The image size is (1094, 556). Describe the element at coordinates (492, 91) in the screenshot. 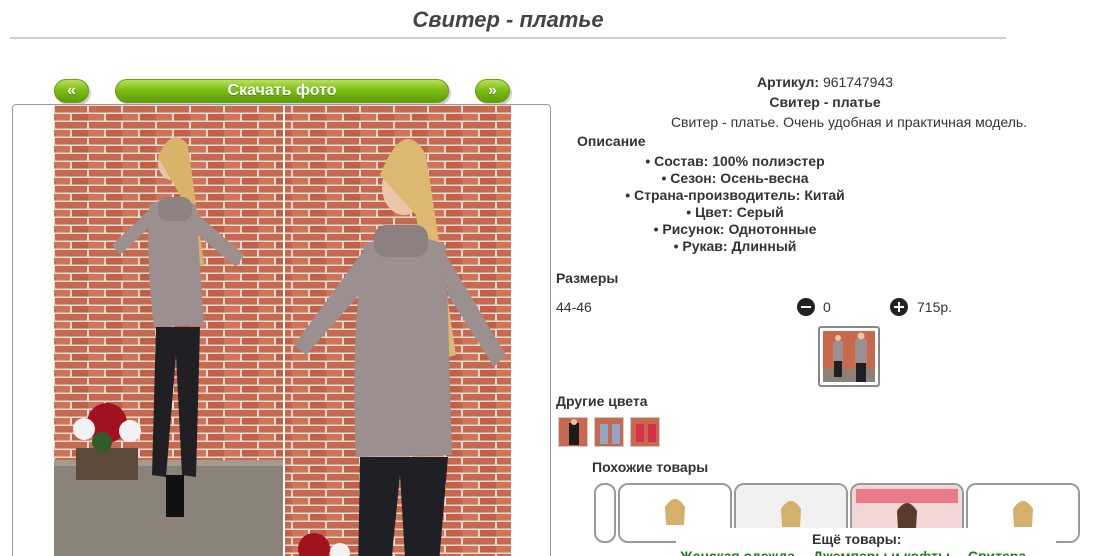

I see `next-photo-button: »` at that location.